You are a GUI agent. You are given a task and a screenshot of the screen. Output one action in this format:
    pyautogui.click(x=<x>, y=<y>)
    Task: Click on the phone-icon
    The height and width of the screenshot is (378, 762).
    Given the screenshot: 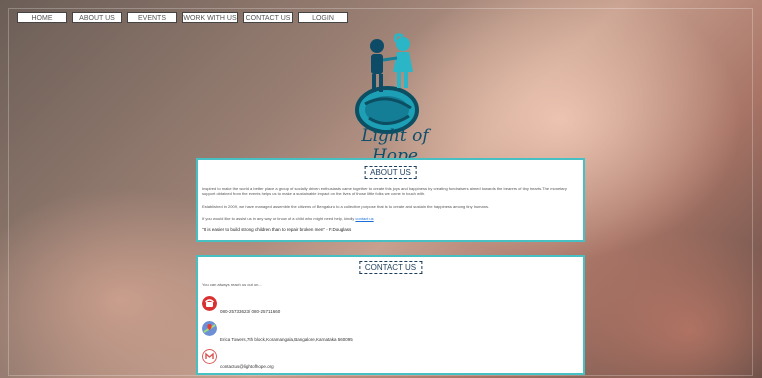 What is the action you would take?
    pyautogui.click(x=209, y=303)
    